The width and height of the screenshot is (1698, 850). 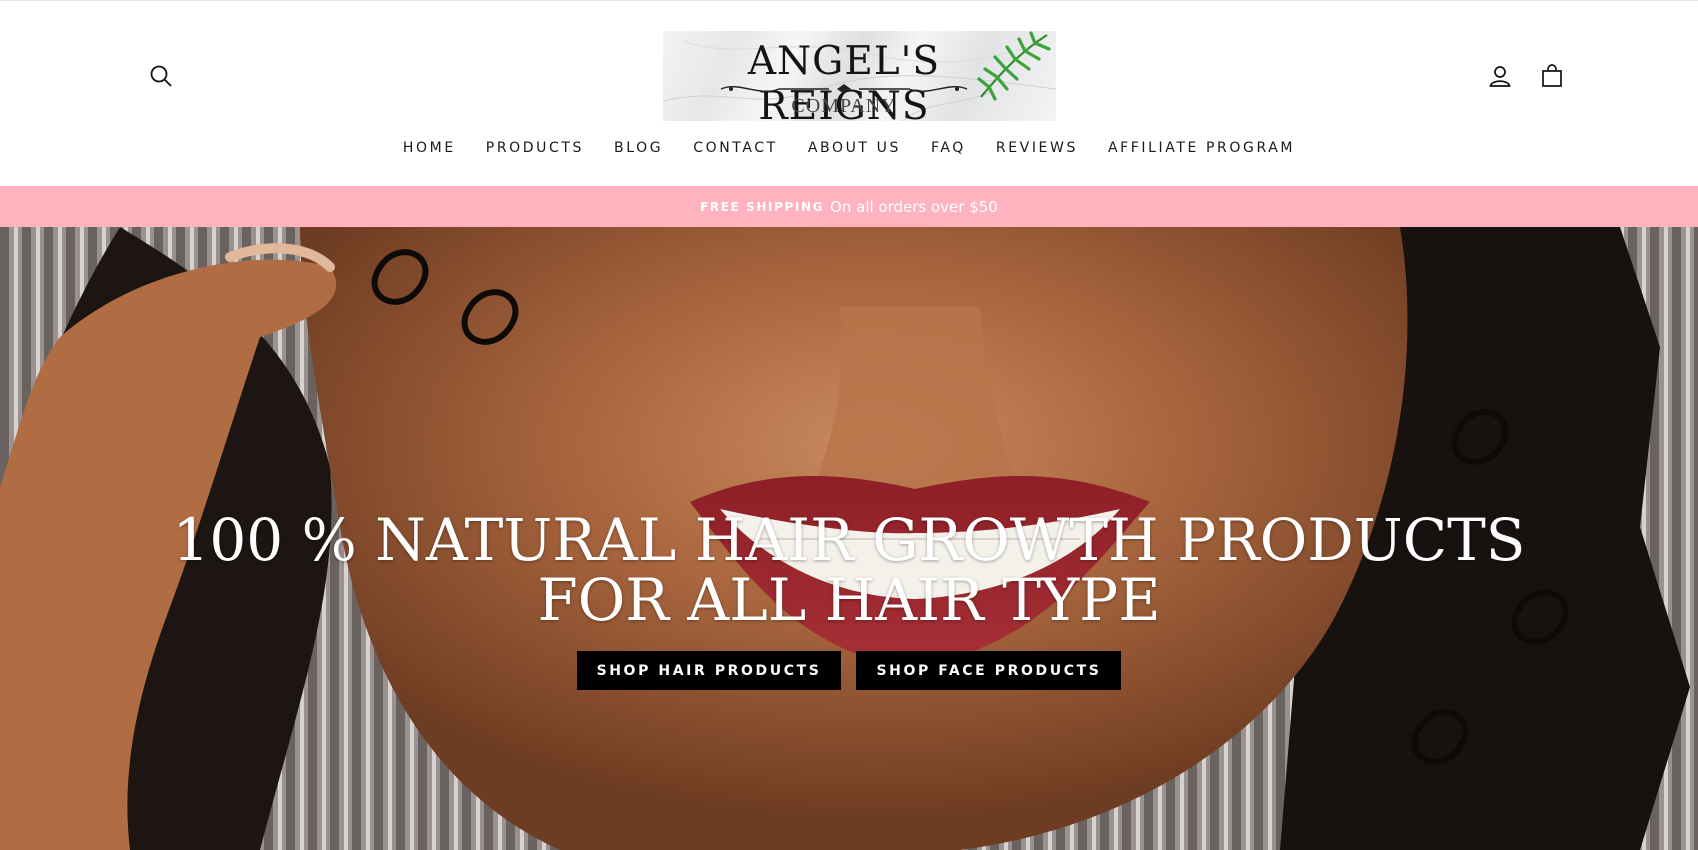 I want to click on hero-title-line1: 100 % NATURAL HAIR GROWTH PRODUCTS, so click(x=849, y=540).